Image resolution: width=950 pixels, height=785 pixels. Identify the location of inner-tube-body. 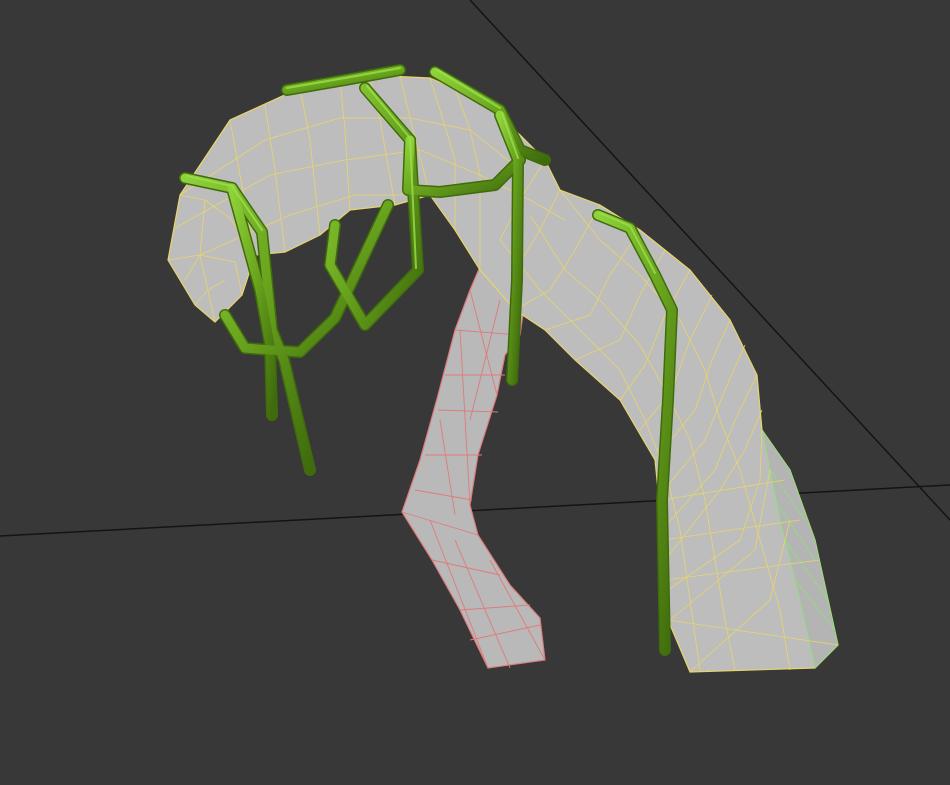
(473, 461).